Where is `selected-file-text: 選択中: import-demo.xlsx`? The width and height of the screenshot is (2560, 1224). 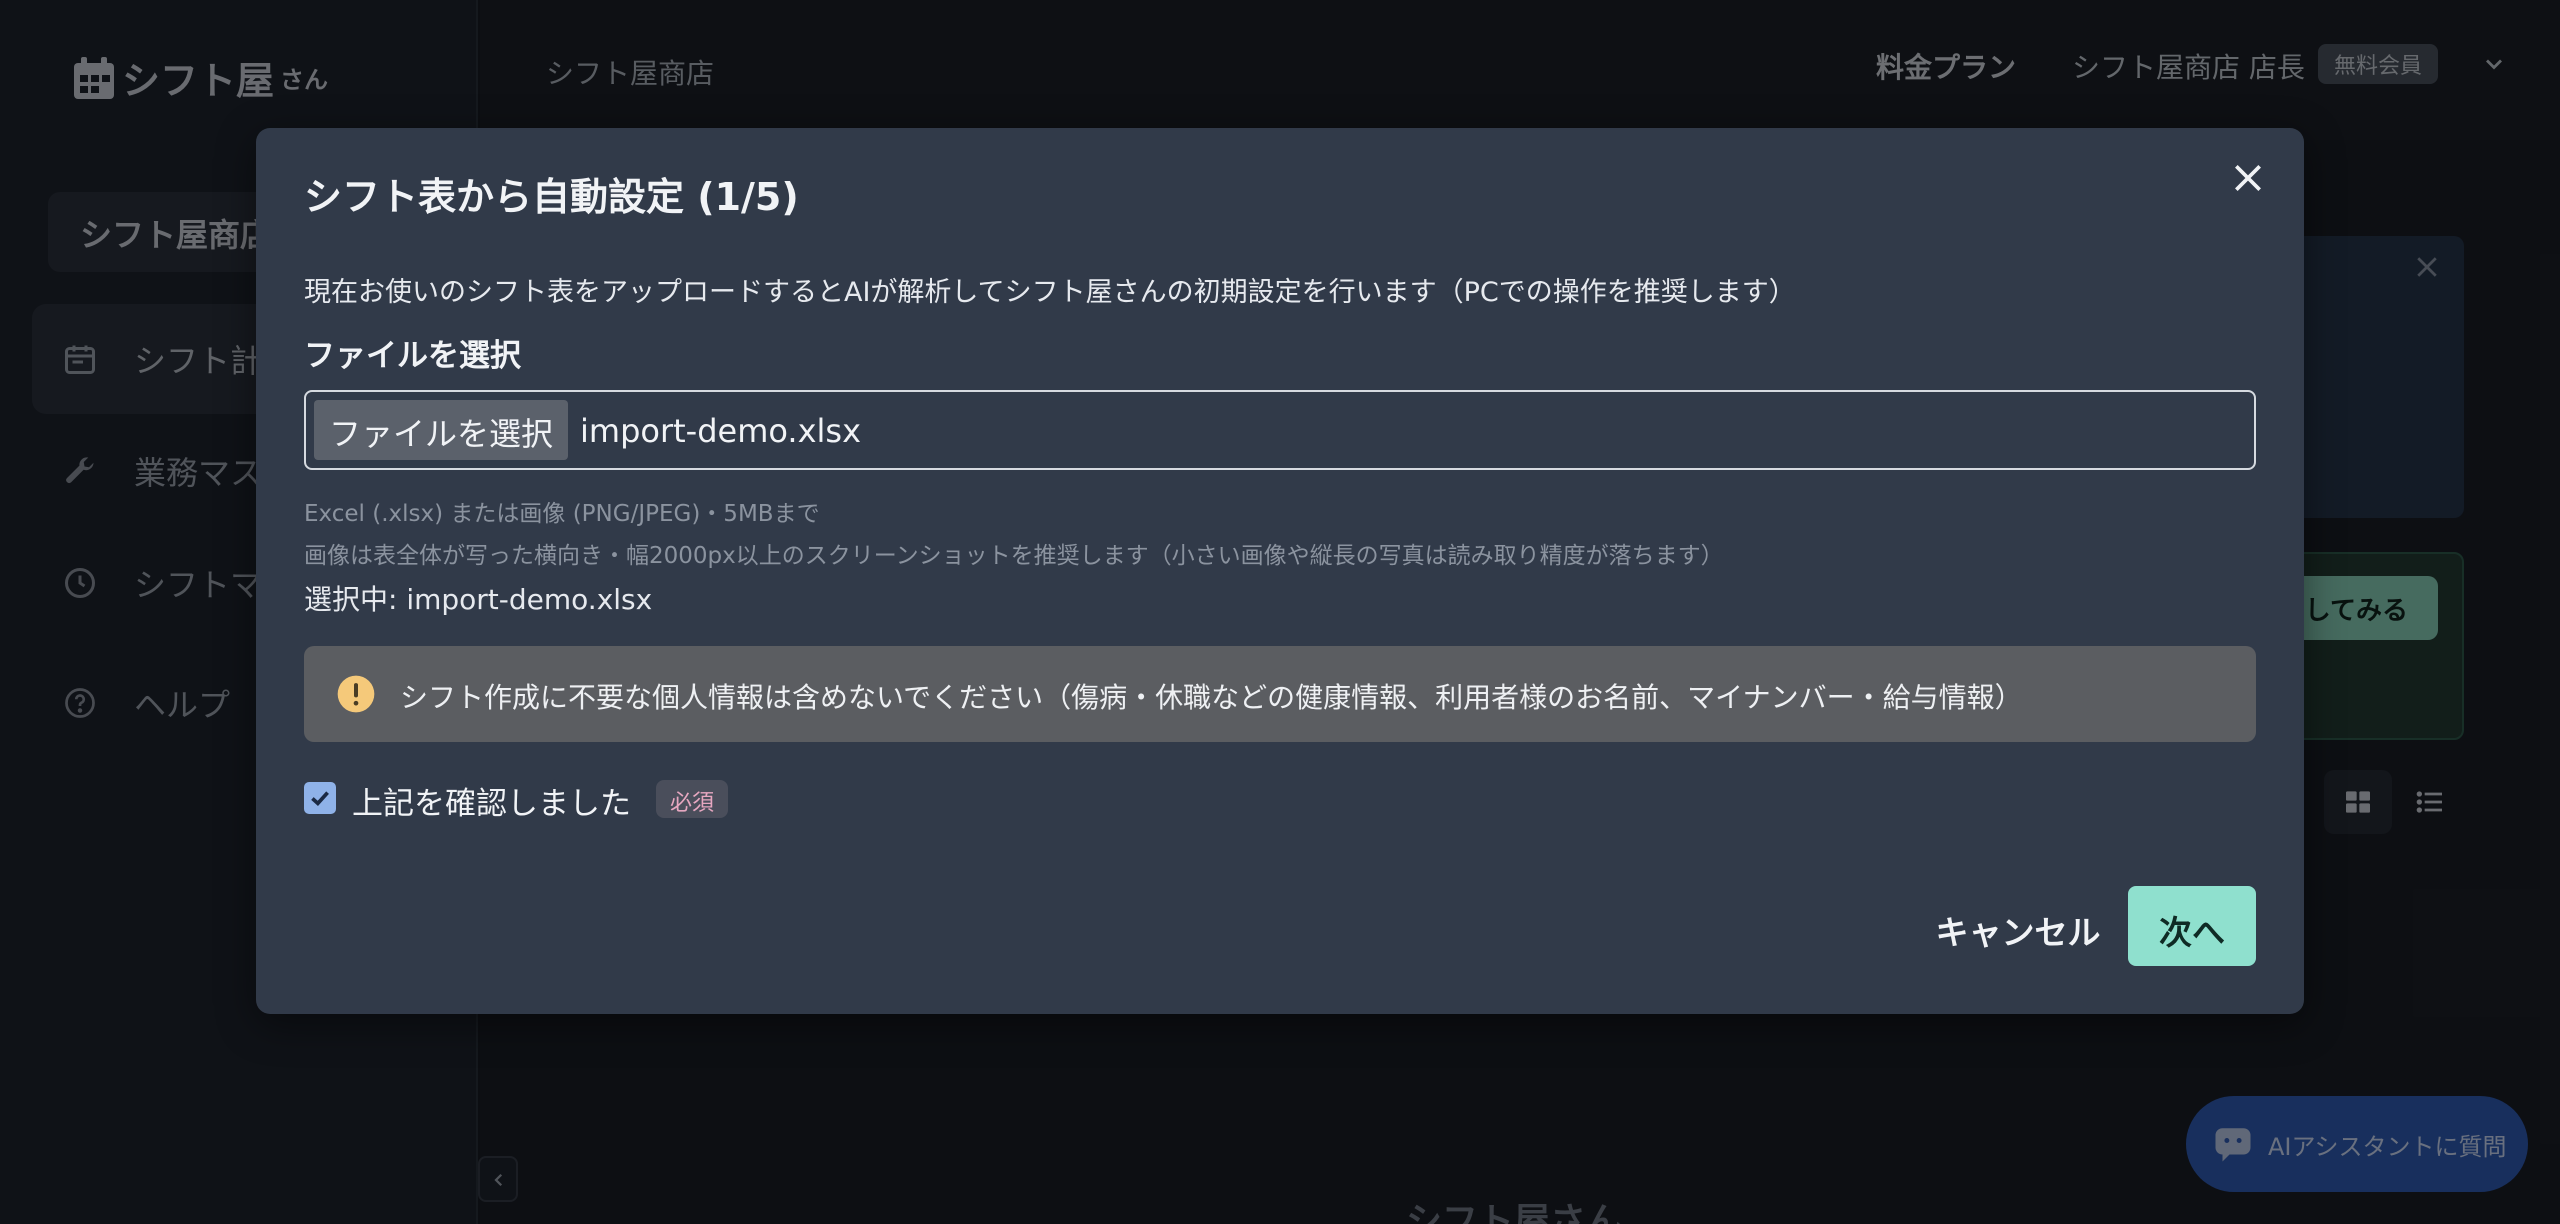 selected-file-text: 選択中: import-demo.xlsx is located at coordinates (478, 599).